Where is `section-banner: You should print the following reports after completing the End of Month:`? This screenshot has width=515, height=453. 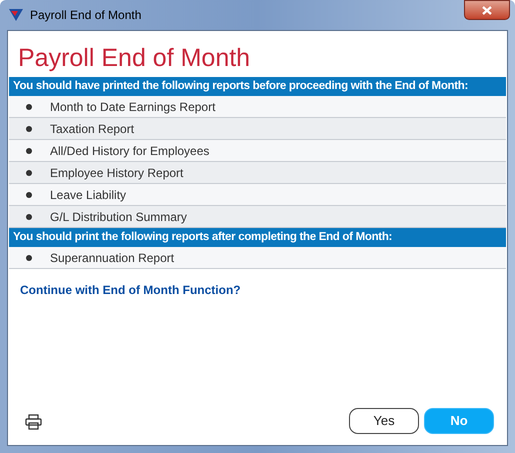
section-banner: You should print the following reports after completing the End of Month: is located at coordinates (257, 237).